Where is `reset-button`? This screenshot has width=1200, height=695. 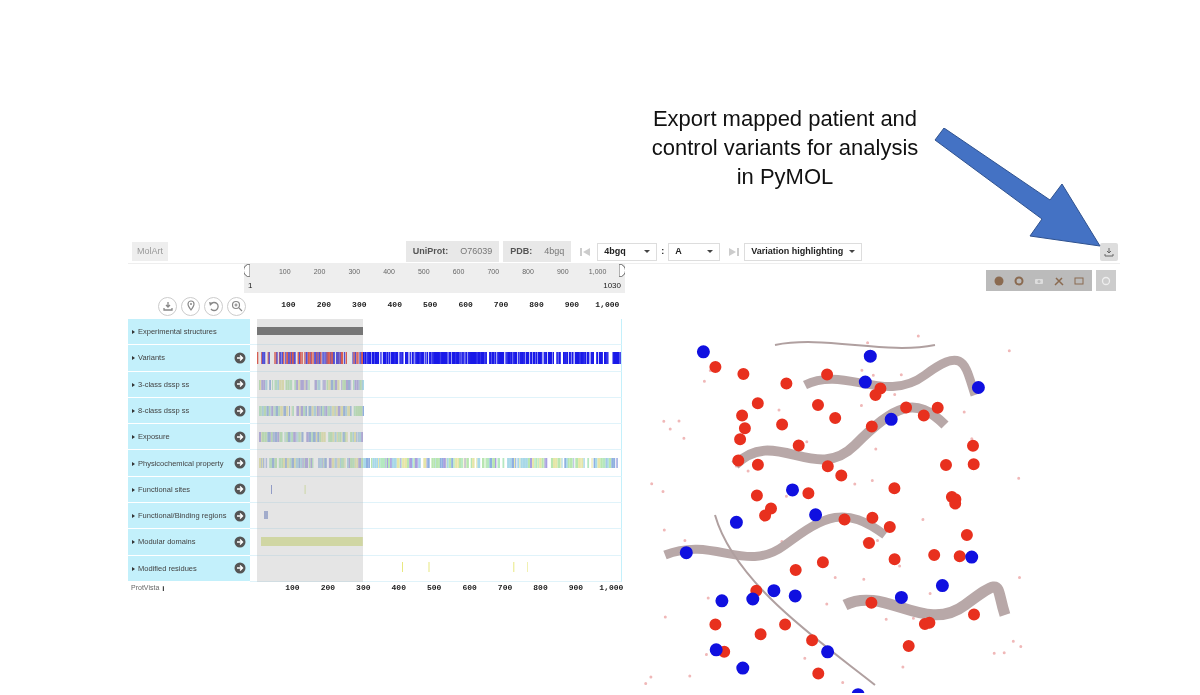 reset-button is located at coordinates (213, 306).